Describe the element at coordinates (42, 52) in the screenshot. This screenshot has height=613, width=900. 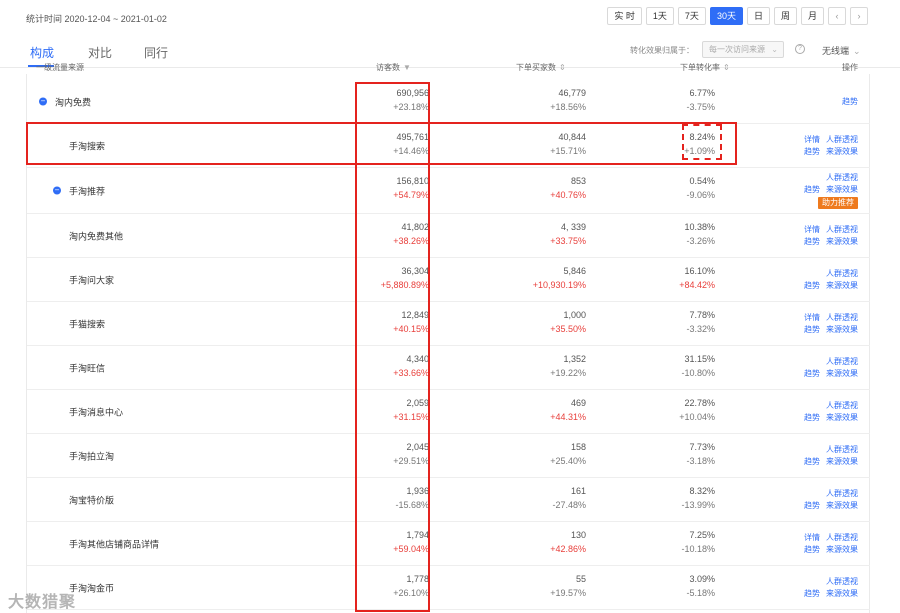
I see `tab-composition: 构成` at that location.